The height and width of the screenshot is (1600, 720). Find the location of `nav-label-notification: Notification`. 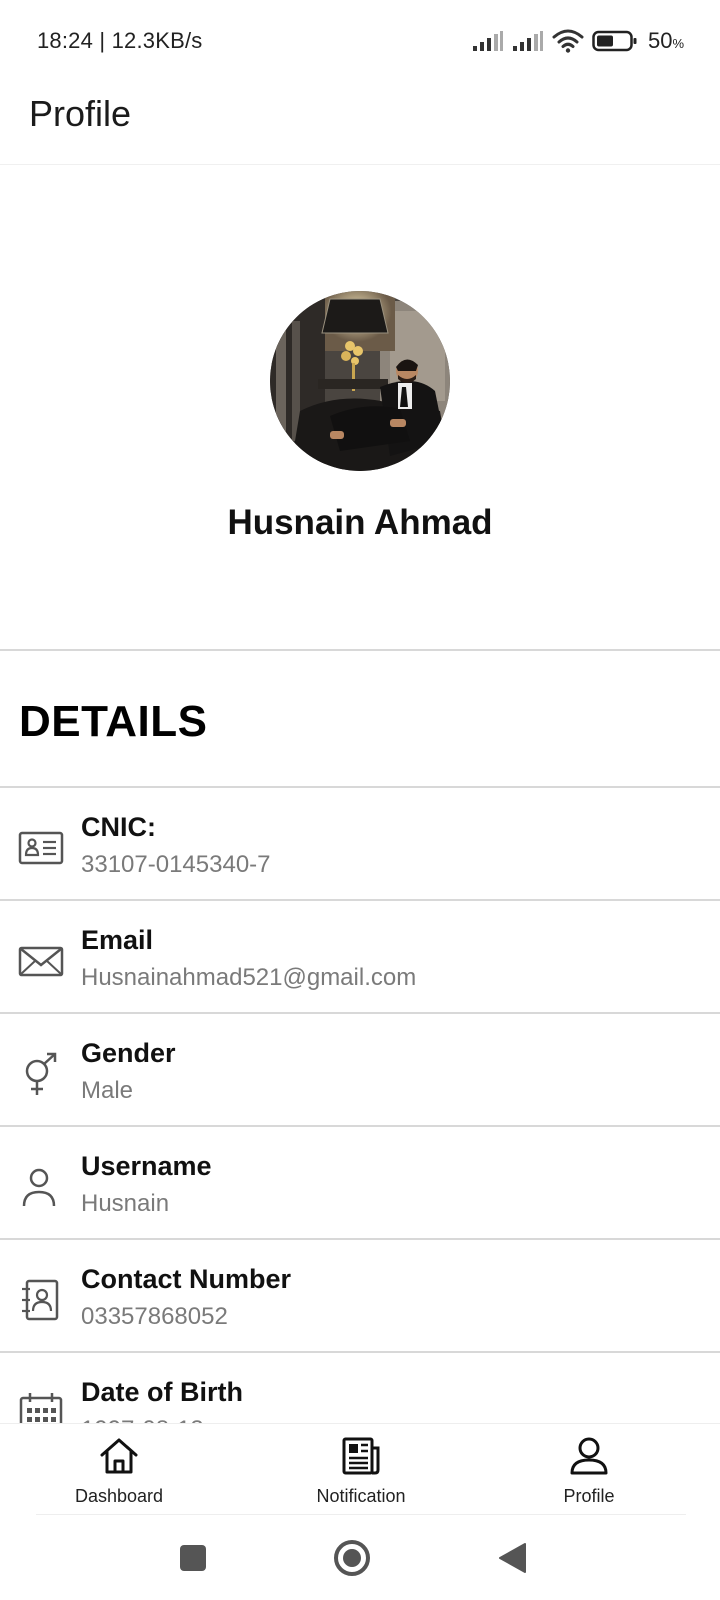

nav-label-notification: Notification is located at coordinates (361, 1496).